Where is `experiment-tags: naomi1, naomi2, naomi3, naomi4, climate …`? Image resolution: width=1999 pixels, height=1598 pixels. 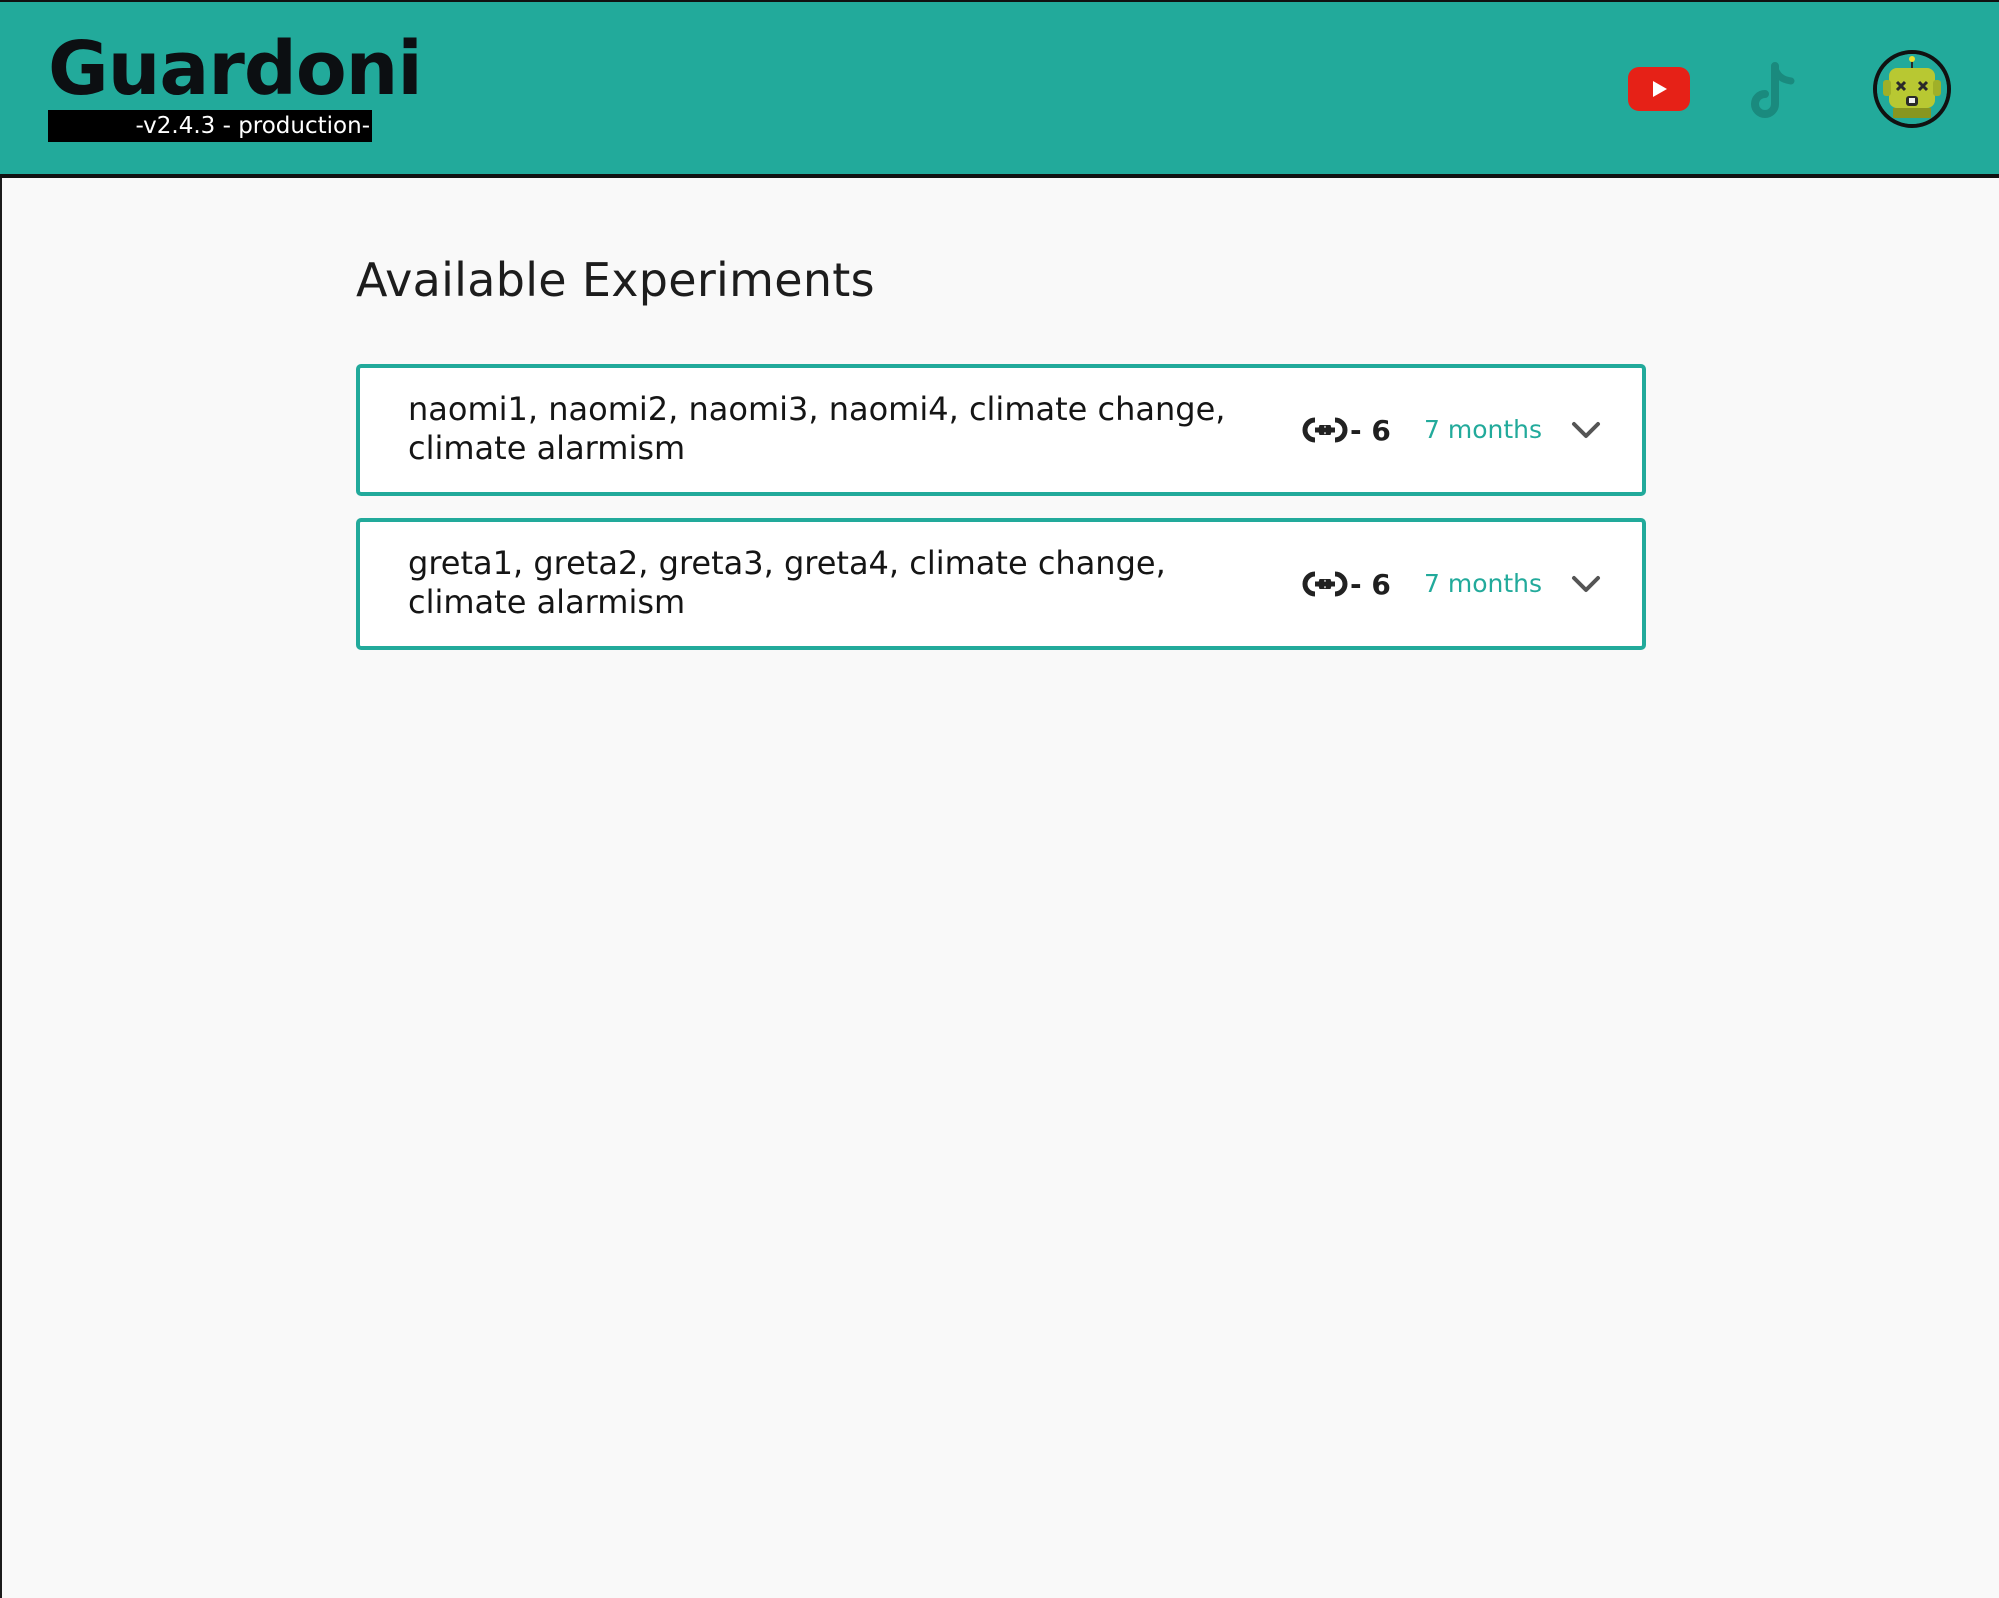
experiment-tags: naomi1, naomi2, naomi3, naomi4, climate … is located at coordinates (817, 428).